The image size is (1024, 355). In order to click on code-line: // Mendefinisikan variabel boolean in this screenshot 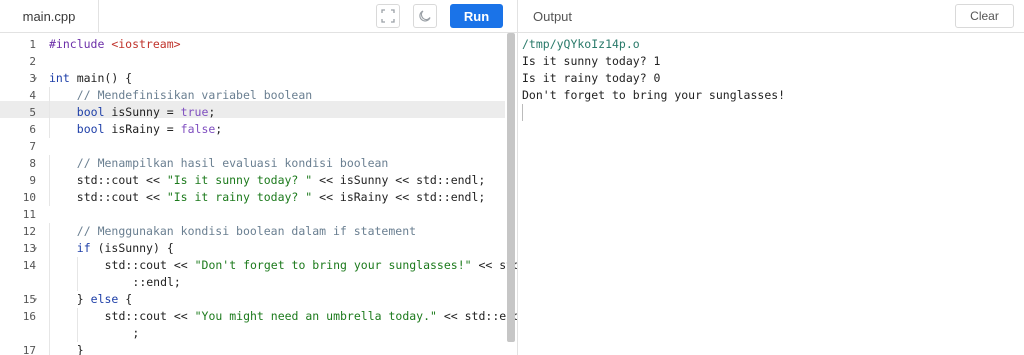, I will do `click(194, 95)`.